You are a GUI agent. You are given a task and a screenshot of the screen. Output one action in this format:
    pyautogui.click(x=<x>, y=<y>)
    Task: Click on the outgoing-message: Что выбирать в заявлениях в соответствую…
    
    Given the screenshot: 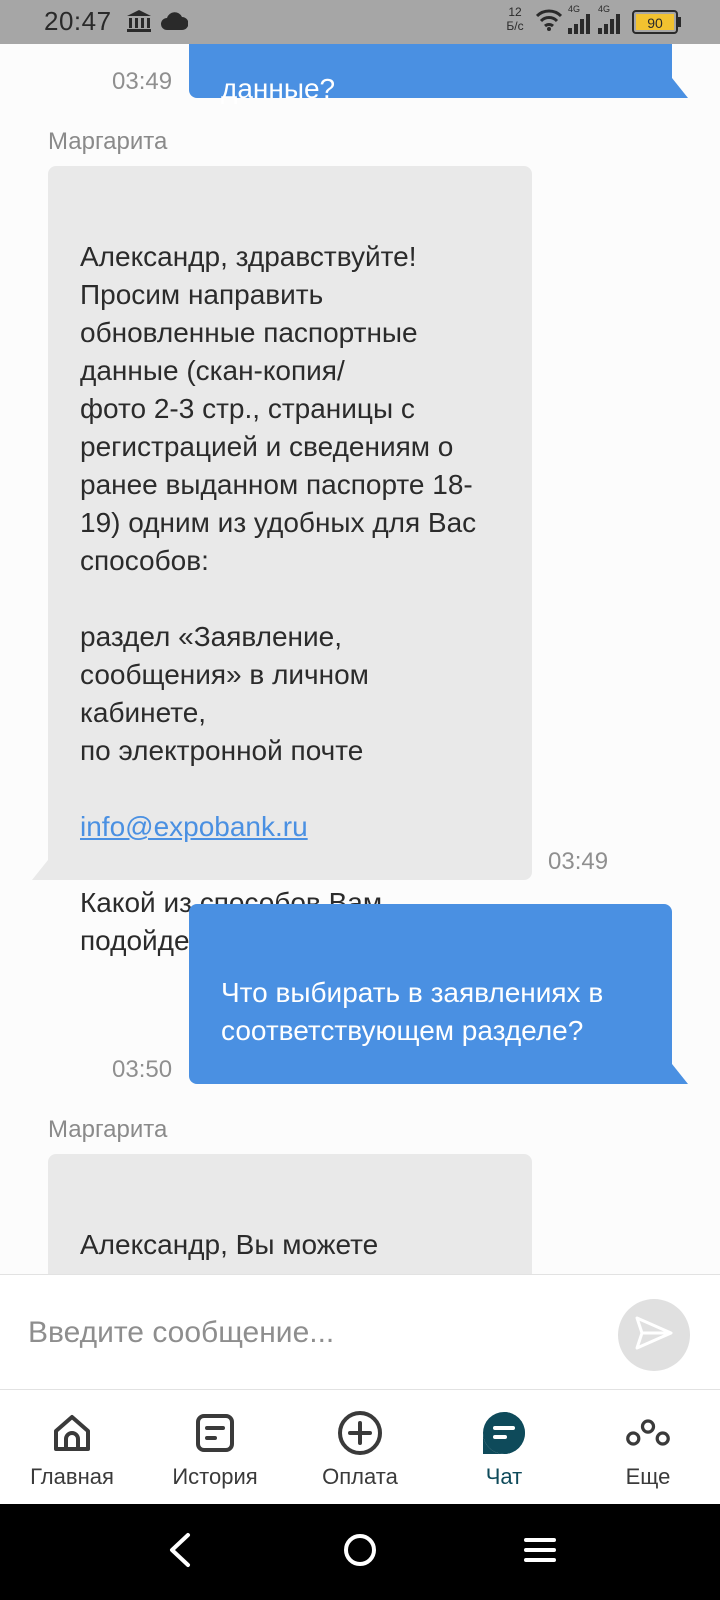 What is the action you would take?
    pyautogui.click(x=430, y=994)
    